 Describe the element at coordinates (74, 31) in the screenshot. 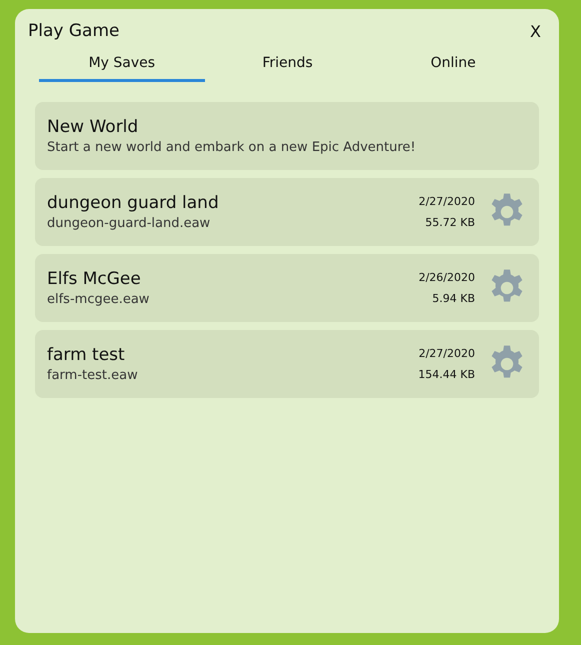

I see `window-title: Play Game` at that location.